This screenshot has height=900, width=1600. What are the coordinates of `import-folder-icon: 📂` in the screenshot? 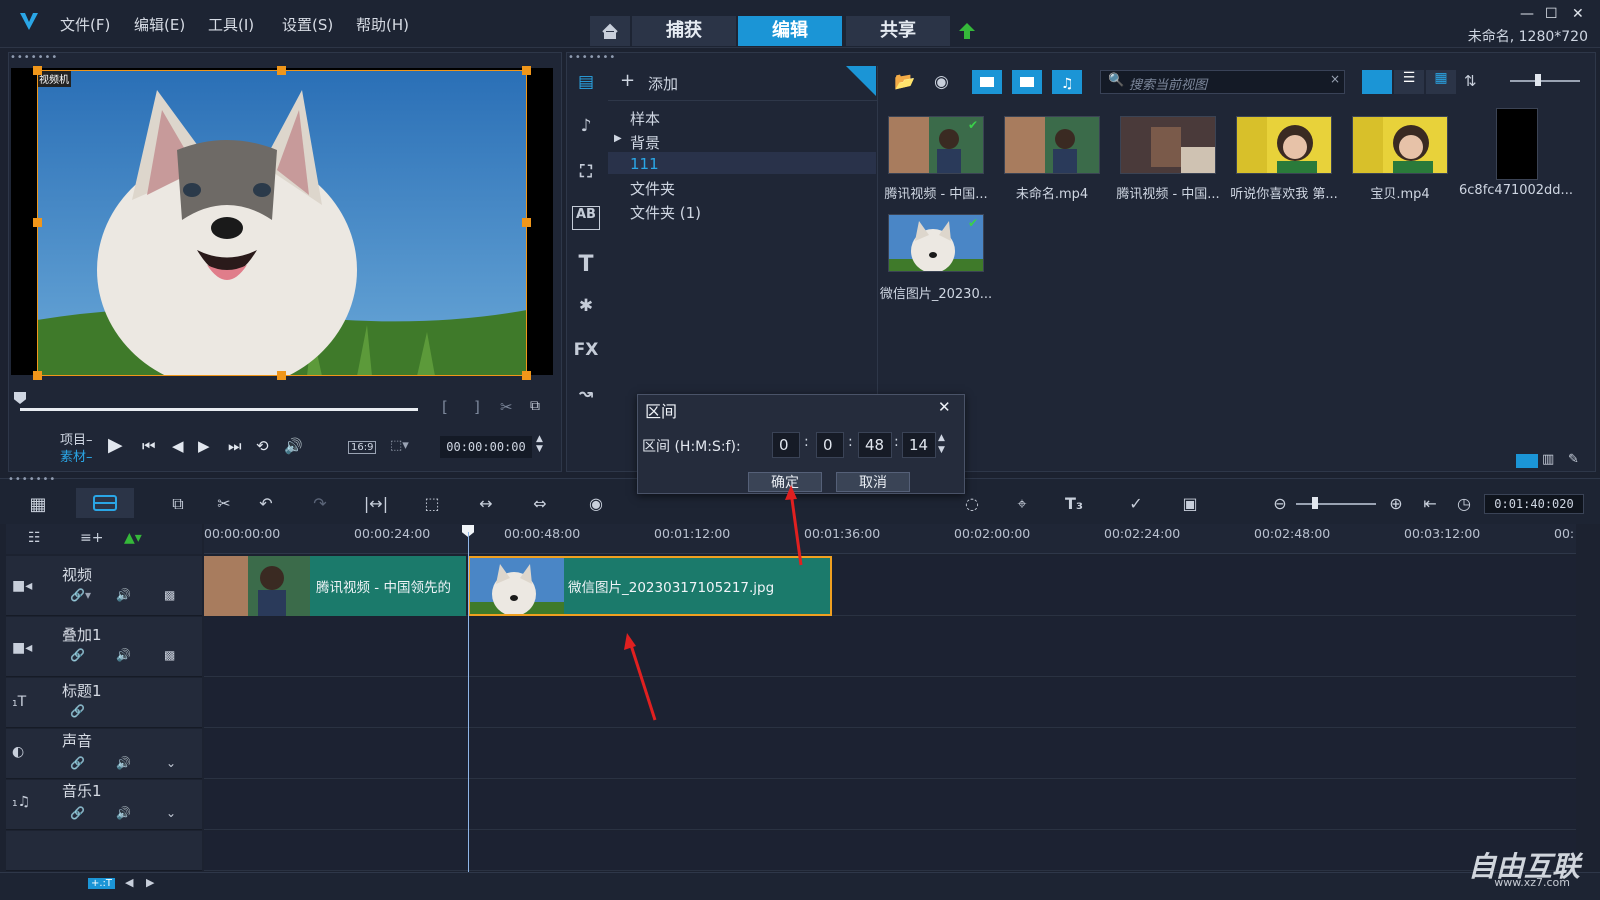 It's located at (904, 82).